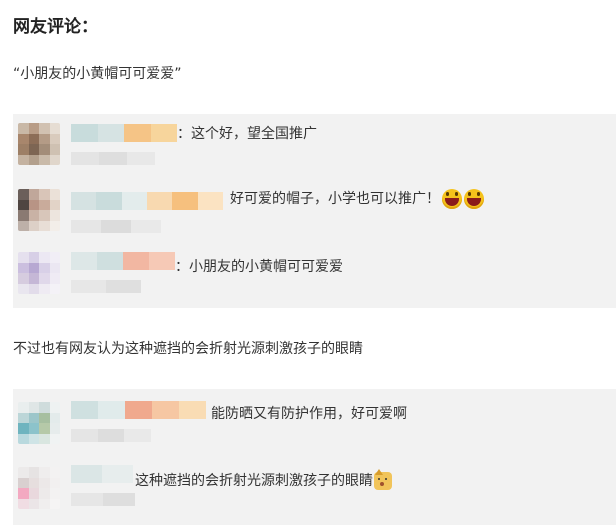  Describe the element at coordinates (309, 414) in the screenshot. I see `comment-text: 能防晒又有防护作用，好可爱啊` at that location.